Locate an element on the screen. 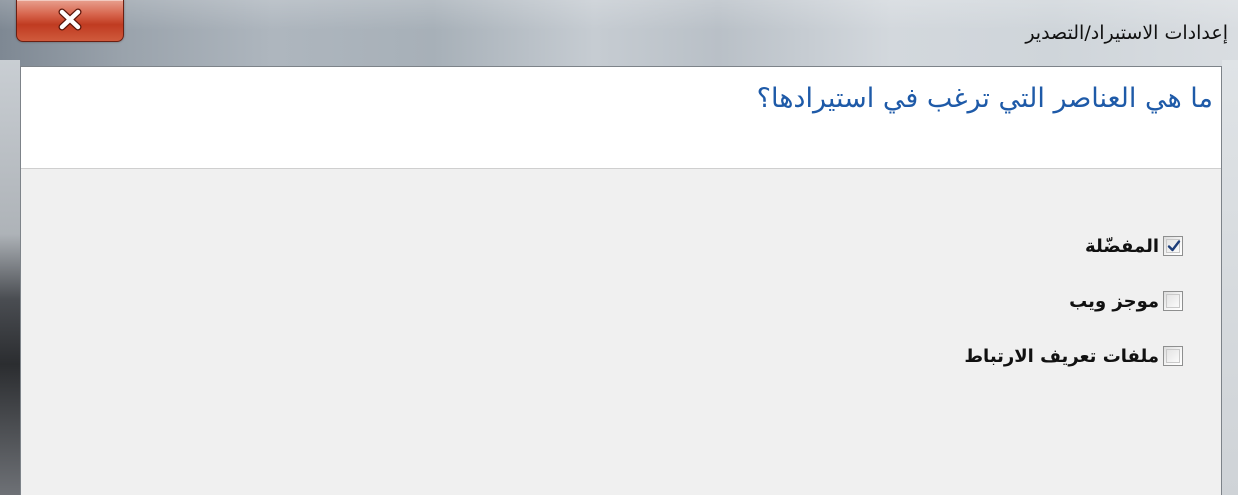 Image resolution: width=1238 pixels, height=495 pixels. title-bar: إعدادات الاستيراد/التصدير is located at coordinates (619, 33).